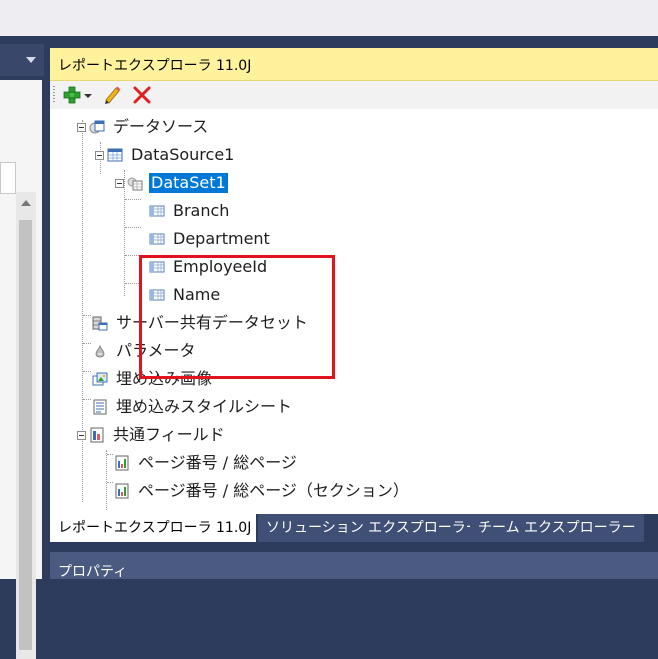 This screenshot has width=658, height=659. I want to click on left-panel-header, so click(22, 60).